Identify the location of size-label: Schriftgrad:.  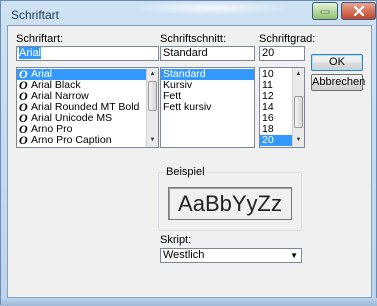
(287, 39).